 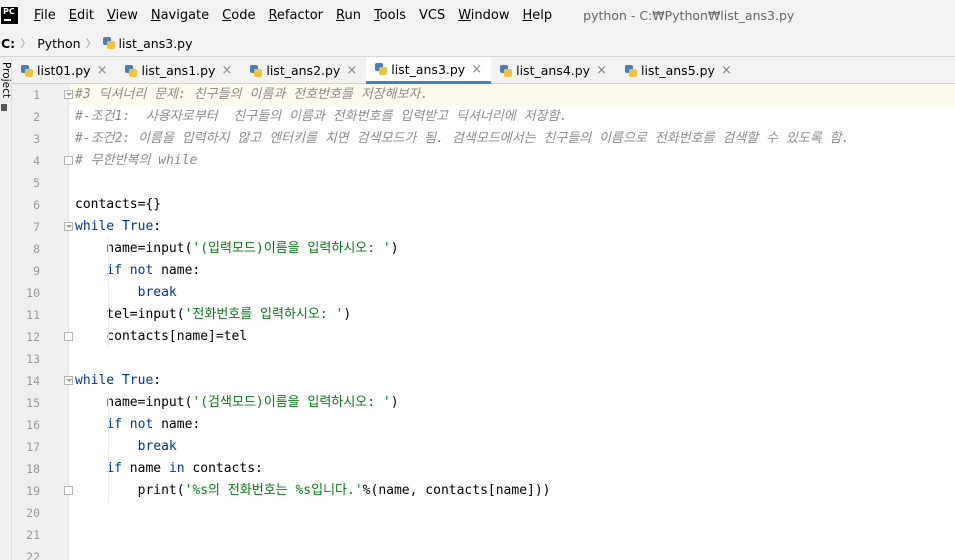 What do you see at coordinates (155, 43) in the screenshot?
I see `breadcrumb-file-label: list_ans3.py` at bounding box center [155, 43].